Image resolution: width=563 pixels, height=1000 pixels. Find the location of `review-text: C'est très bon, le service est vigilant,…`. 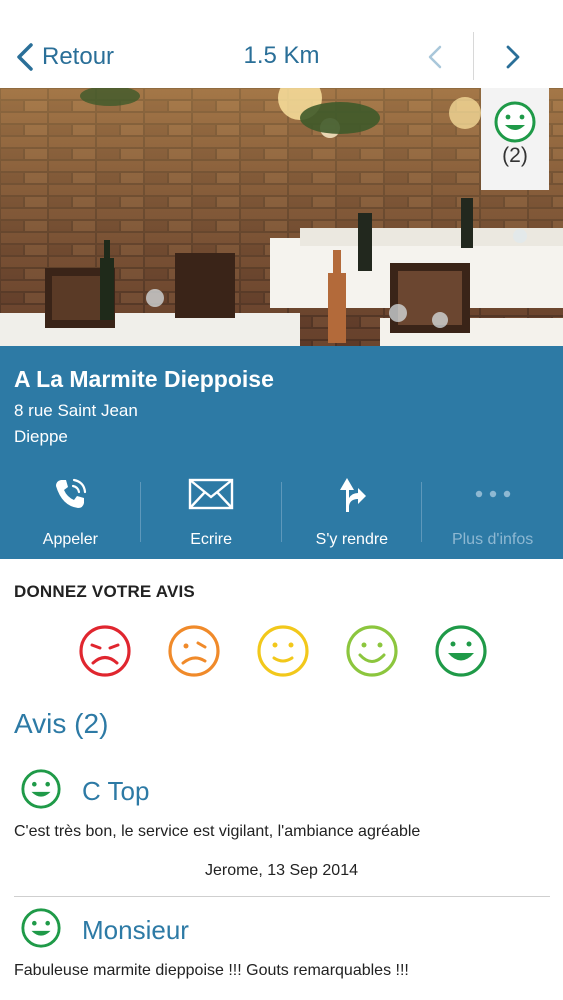

review-text: C'est très bon, le service est vigilant,… is located at coordinates (217, 831).